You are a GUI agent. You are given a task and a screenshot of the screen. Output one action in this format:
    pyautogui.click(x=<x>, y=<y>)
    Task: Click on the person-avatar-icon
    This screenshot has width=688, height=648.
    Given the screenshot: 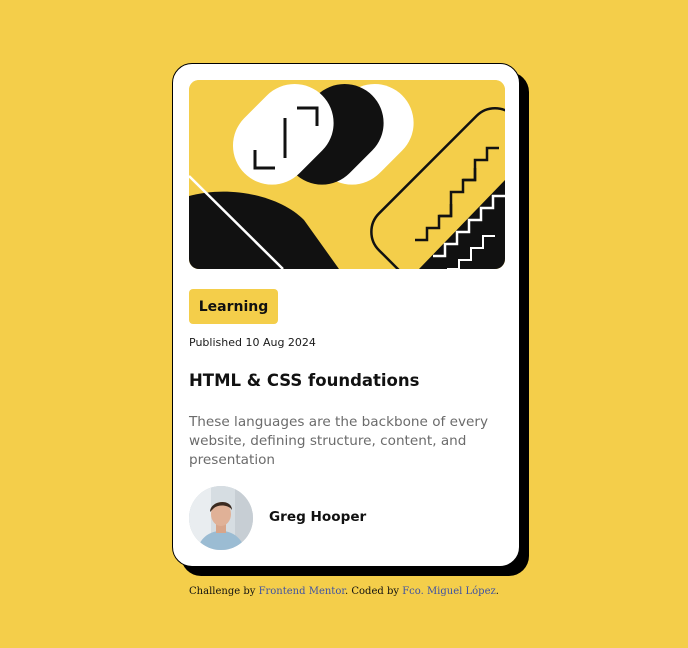 What is the action you would take?
    pyautogui.click(x=221, y=518)
    